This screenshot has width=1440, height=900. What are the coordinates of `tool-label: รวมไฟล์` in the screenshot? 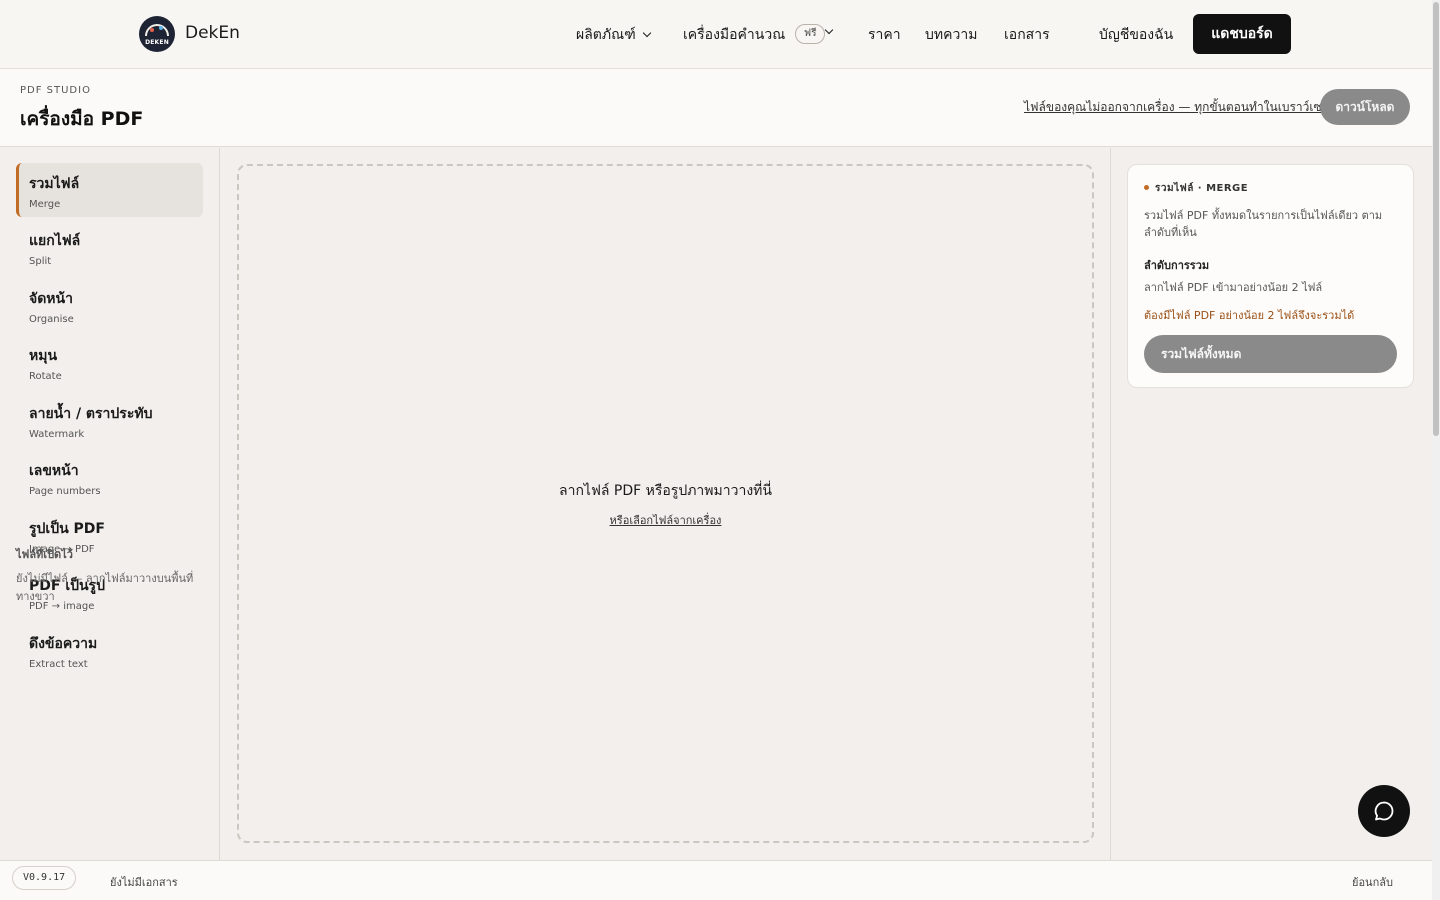 It's located at (54, 184).